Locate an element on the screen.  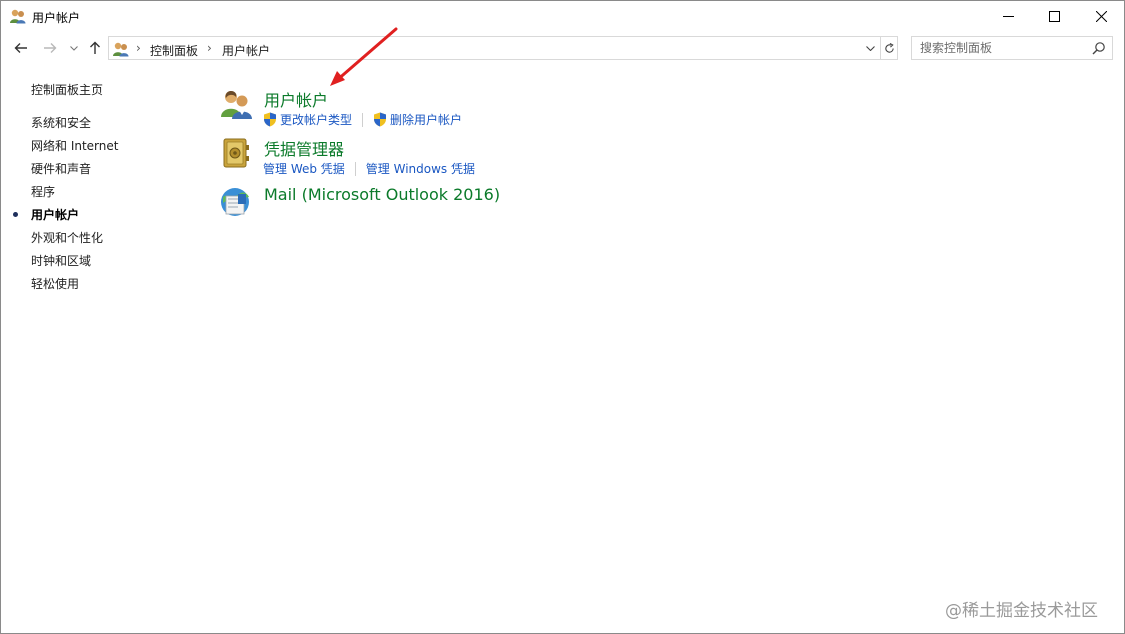
credential-vault-icon is located at coordinates (236, 153).